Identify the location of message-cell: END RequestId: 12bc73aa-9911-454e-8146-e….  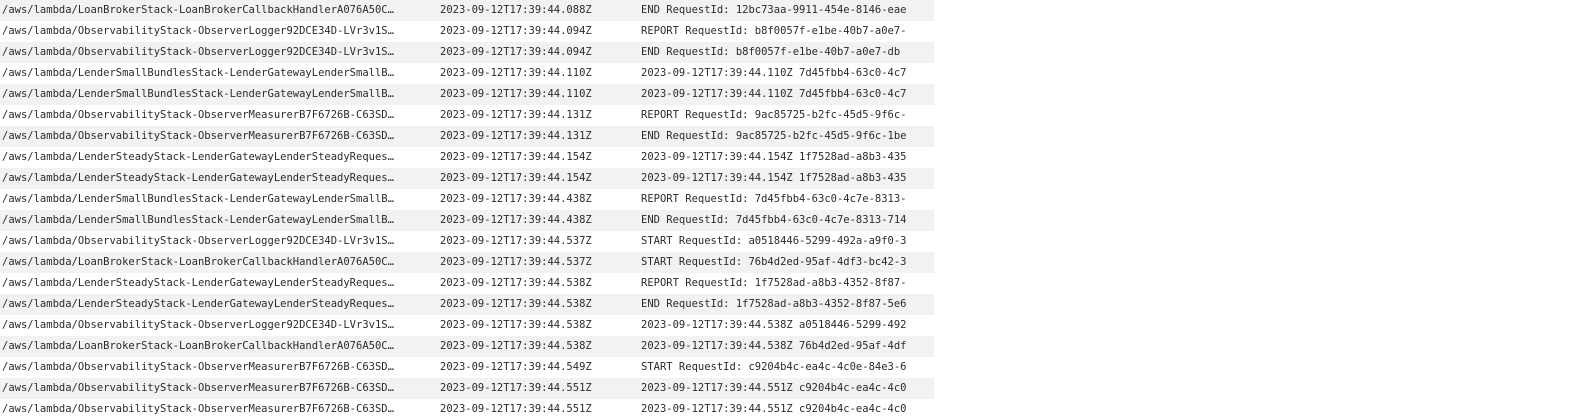
(774, 10).